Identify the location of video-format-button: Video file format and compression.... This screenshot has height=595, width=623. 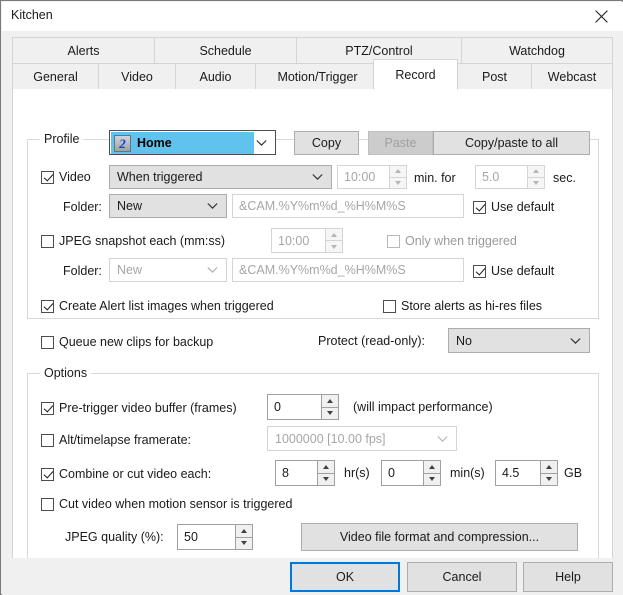
(439, 537).